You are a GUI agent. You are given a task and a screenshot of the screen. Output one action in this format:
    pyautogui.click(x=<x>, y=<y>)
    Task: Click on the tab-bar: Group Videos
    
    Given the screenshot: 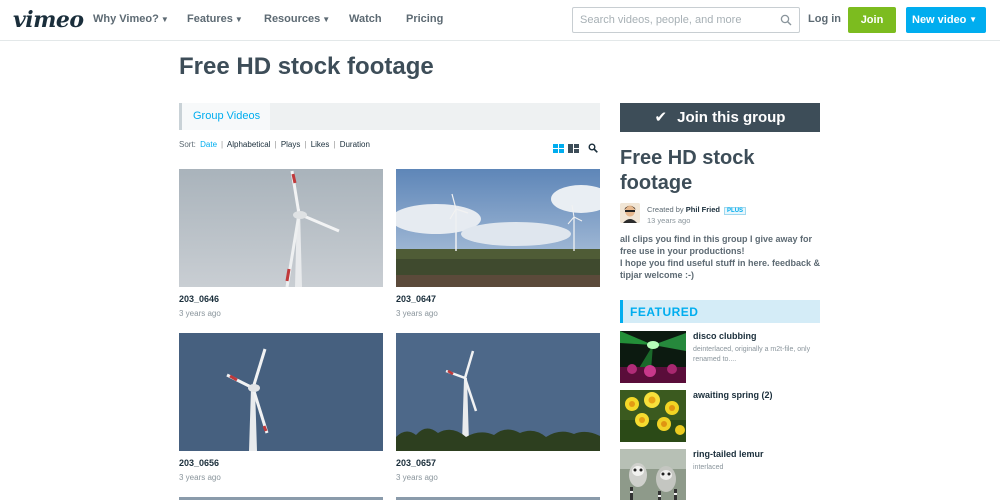 What is the action you would take?
    pyautogui.click(x=389, y=116)
    